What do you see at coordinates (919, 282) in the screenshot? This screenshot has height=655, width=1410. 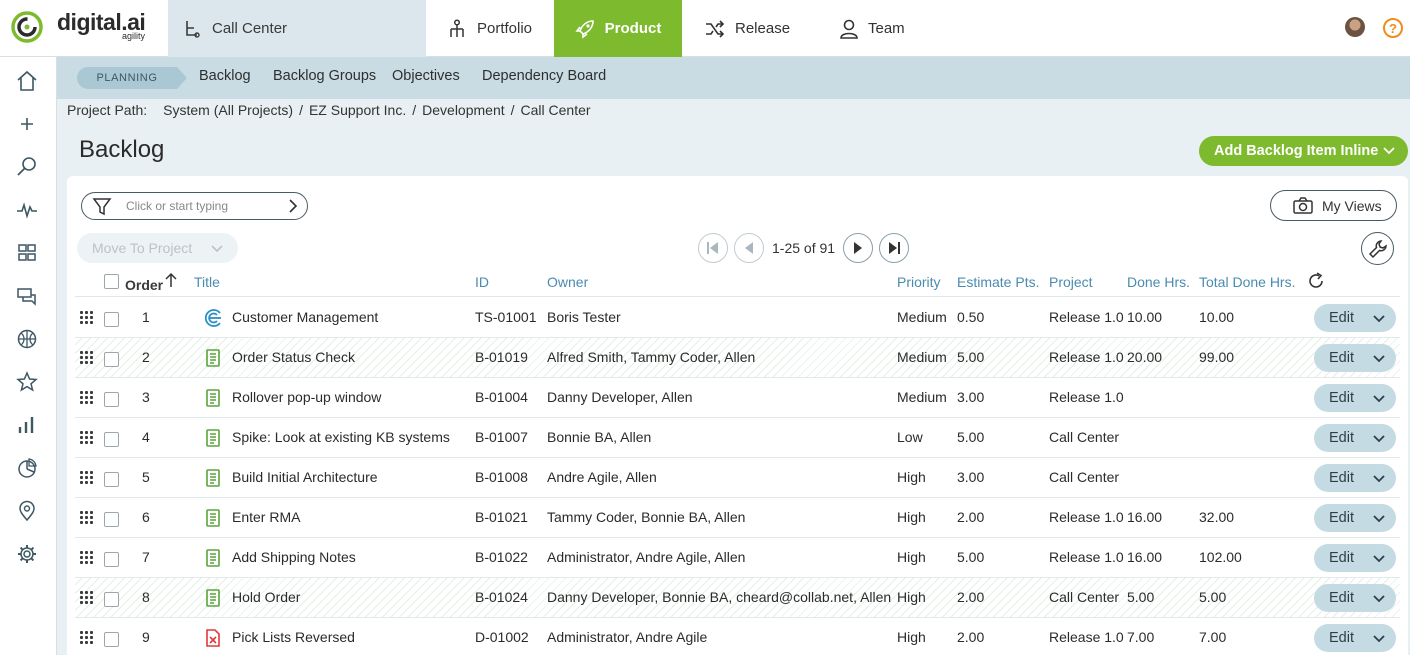 I see `column-priority: Priority` at bounding box center [919, 282].